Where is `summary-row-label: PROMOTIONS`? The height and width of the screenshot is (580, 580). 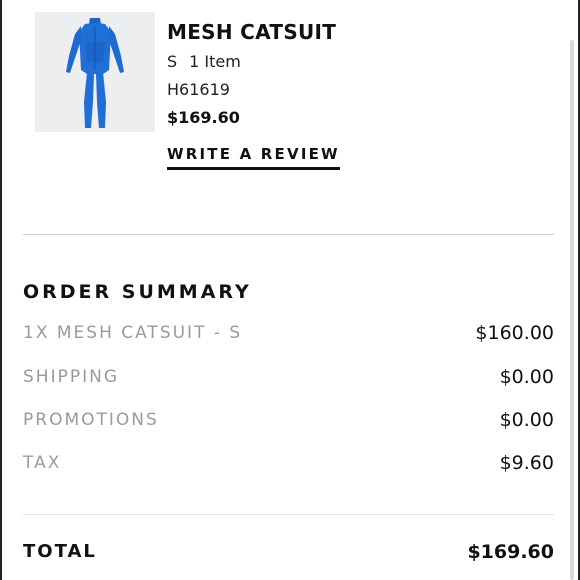
summary-row-label: PROMOTIONS is located at coordinates (91, 420).